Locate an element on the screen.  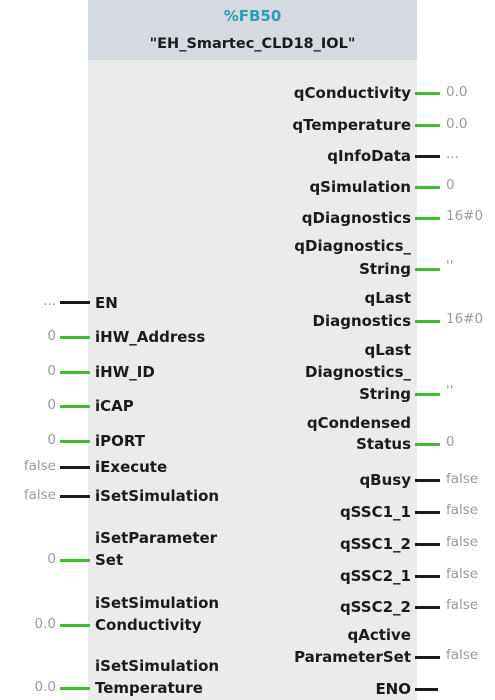
output-pin-qssc1-2: qSSC1_2 is located at coordinates (375, 544).